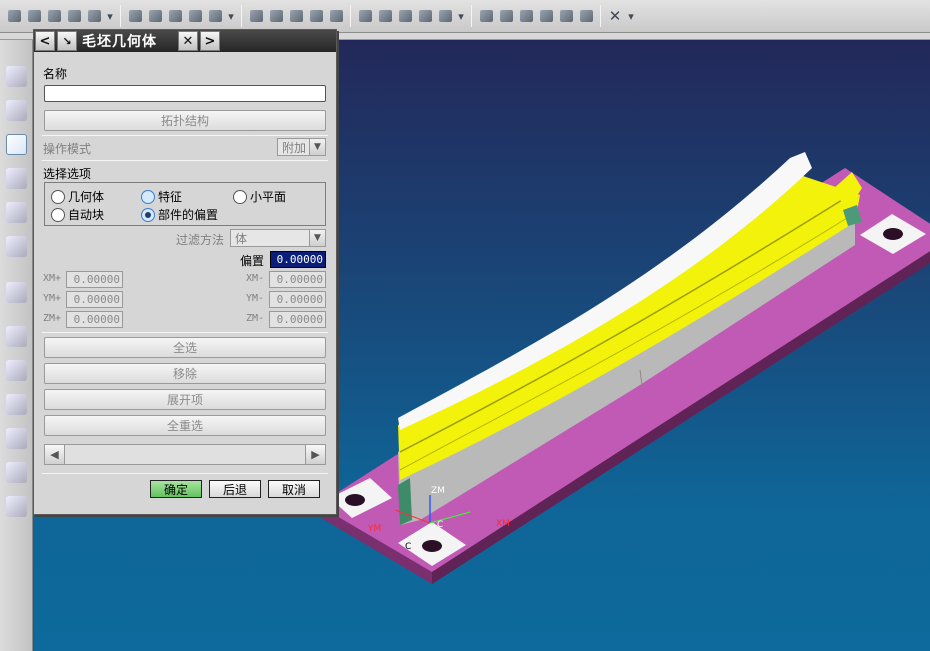 The width and height of the screenshot is (930, 651). Describe the element at coordinates (615, 16) in the screenshot. I see `close-x-icon: ✕` at that location.